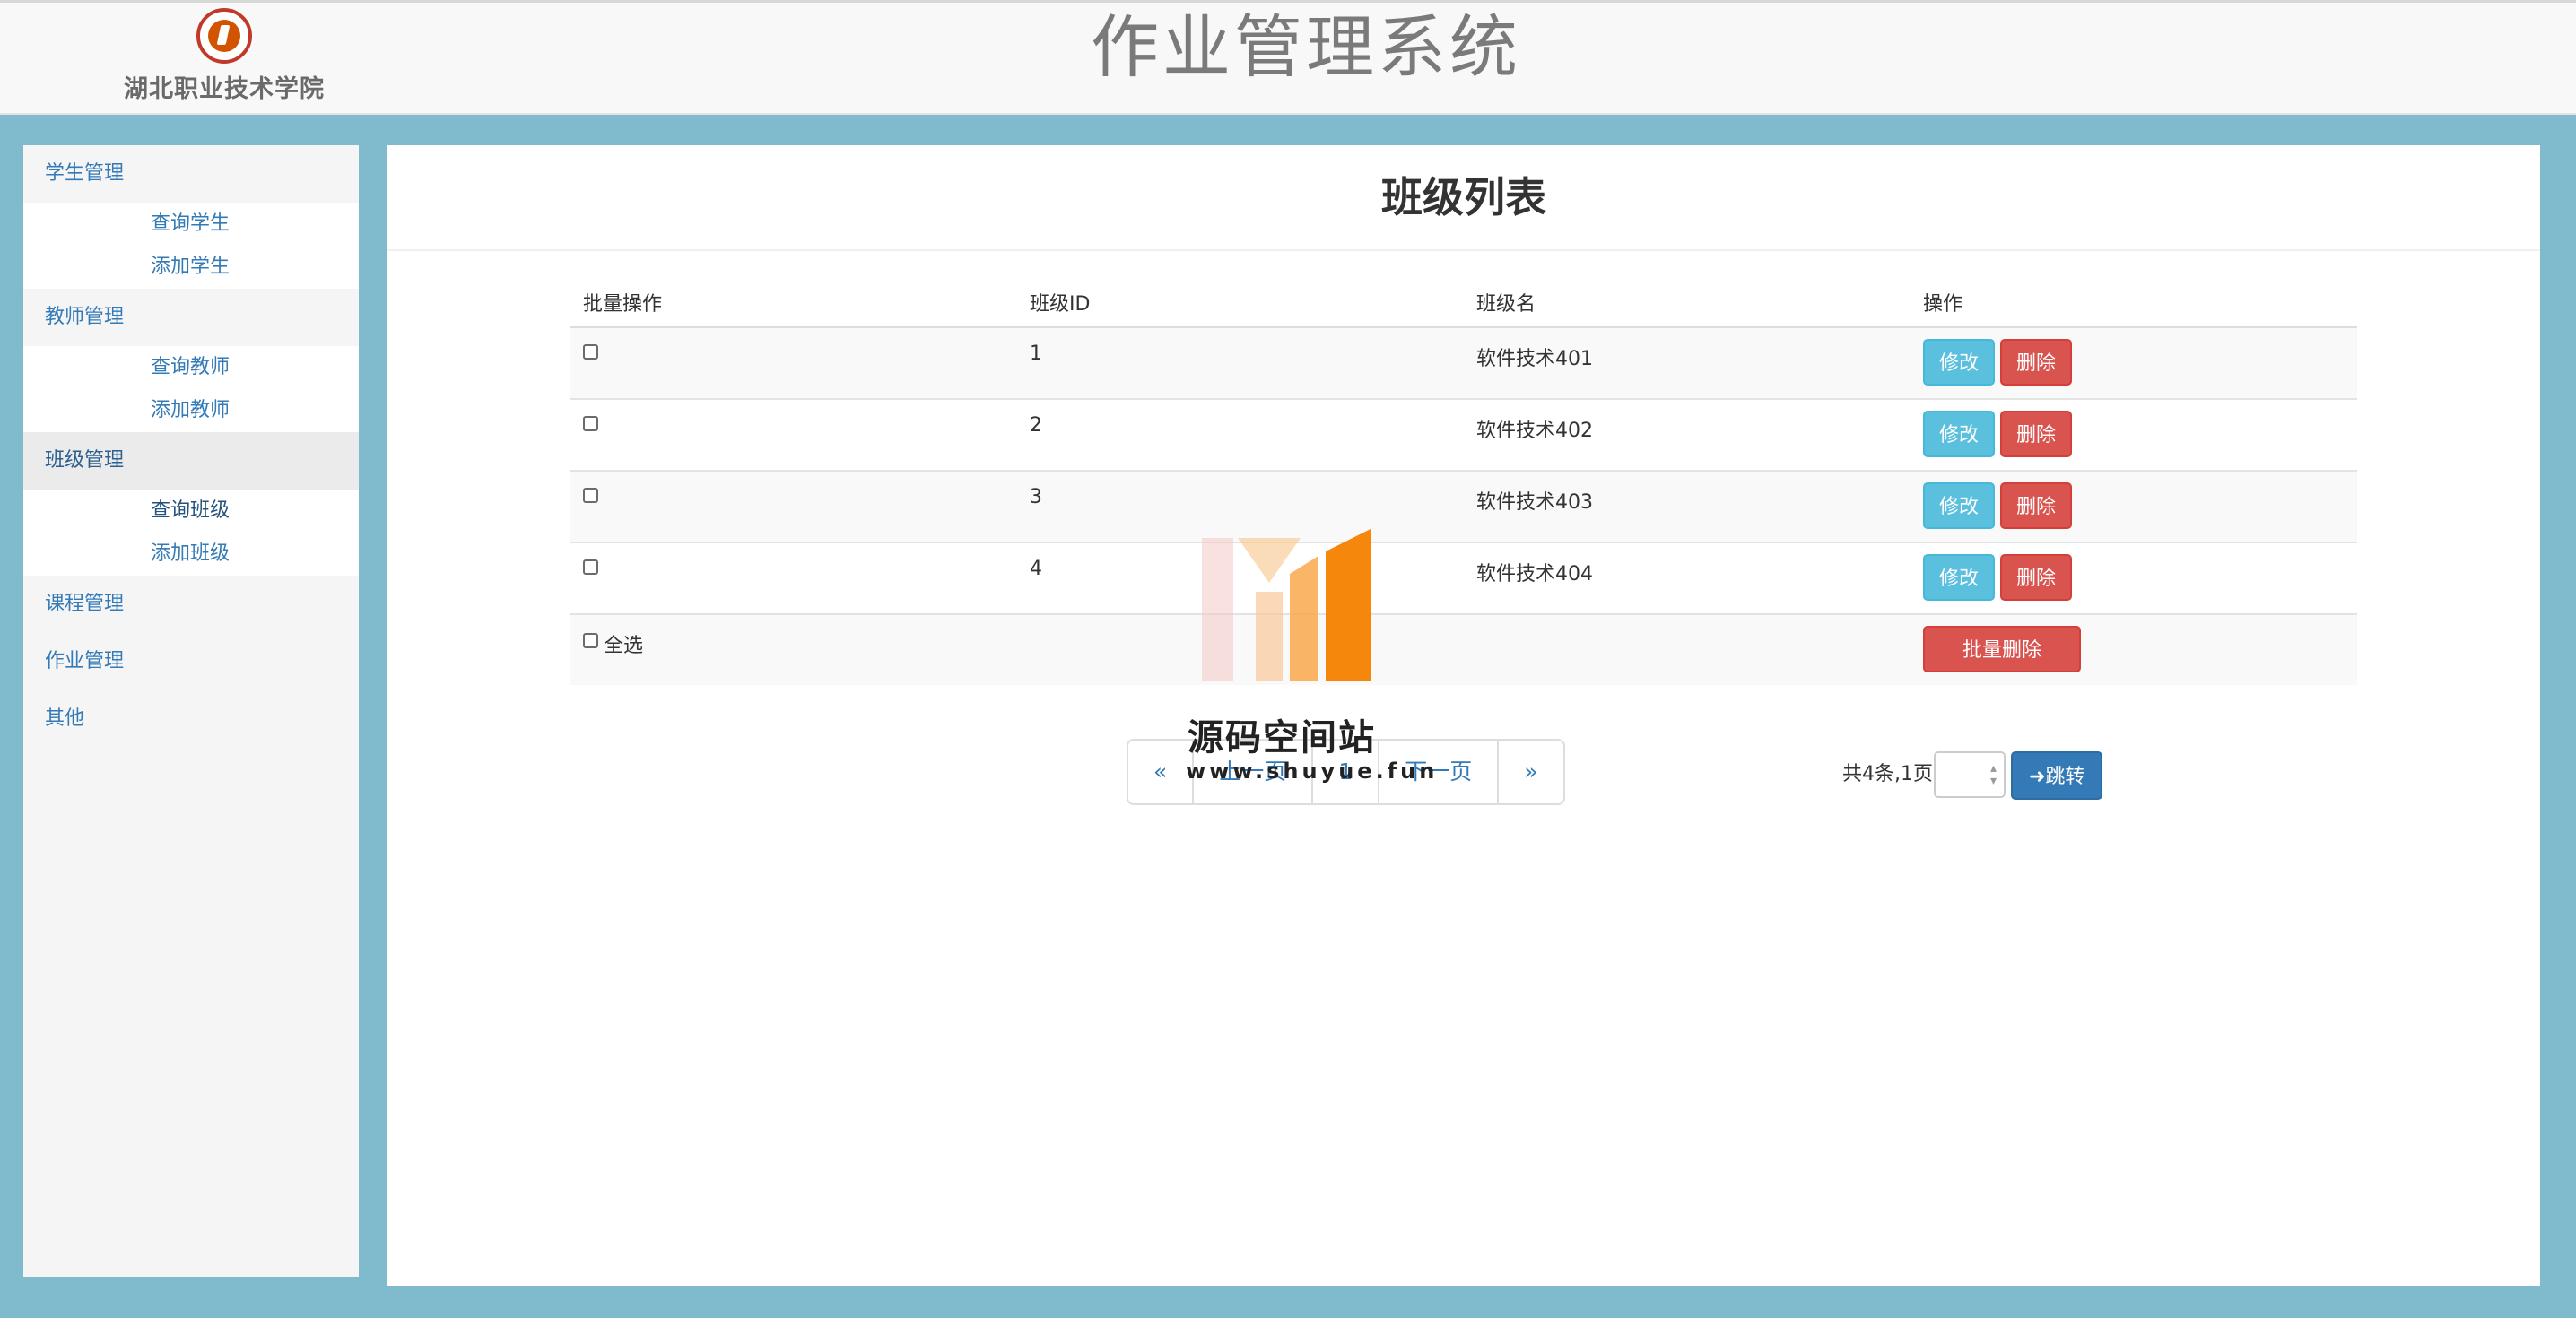 The image size is (2576, 1318). What do you see at coordinates (191, 555) in the screenshot?
I see `sidebar-item-add-class: 添加班级` at bounding box center [191, 555].